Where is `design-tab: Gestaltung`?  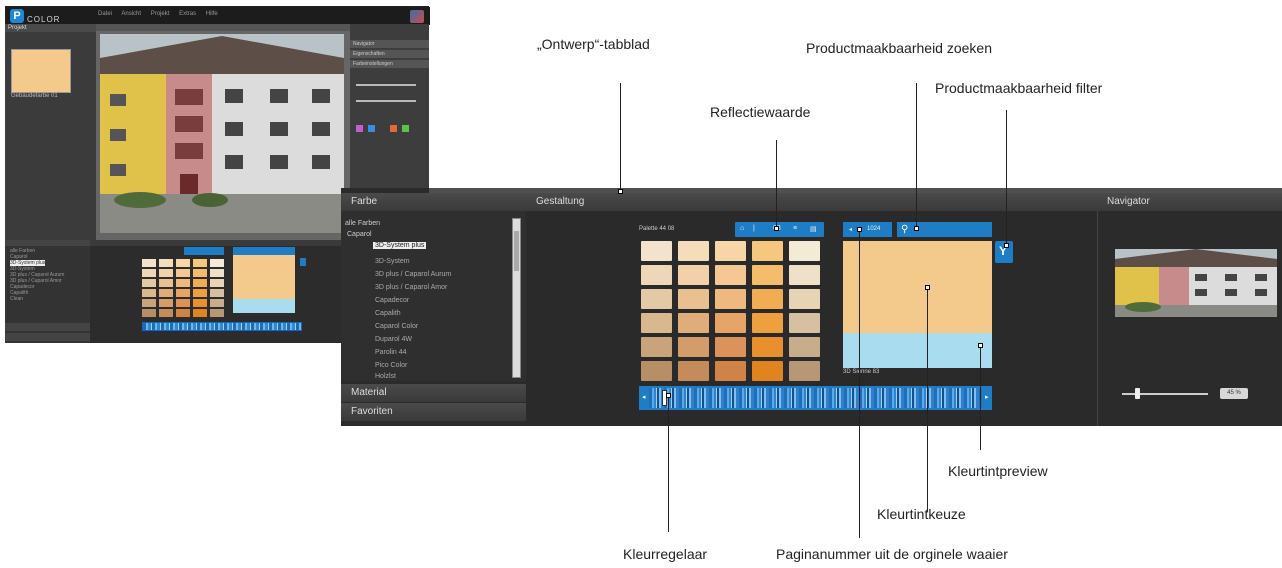 design-tab: Gestaltung is located at coordinates (811, 202).